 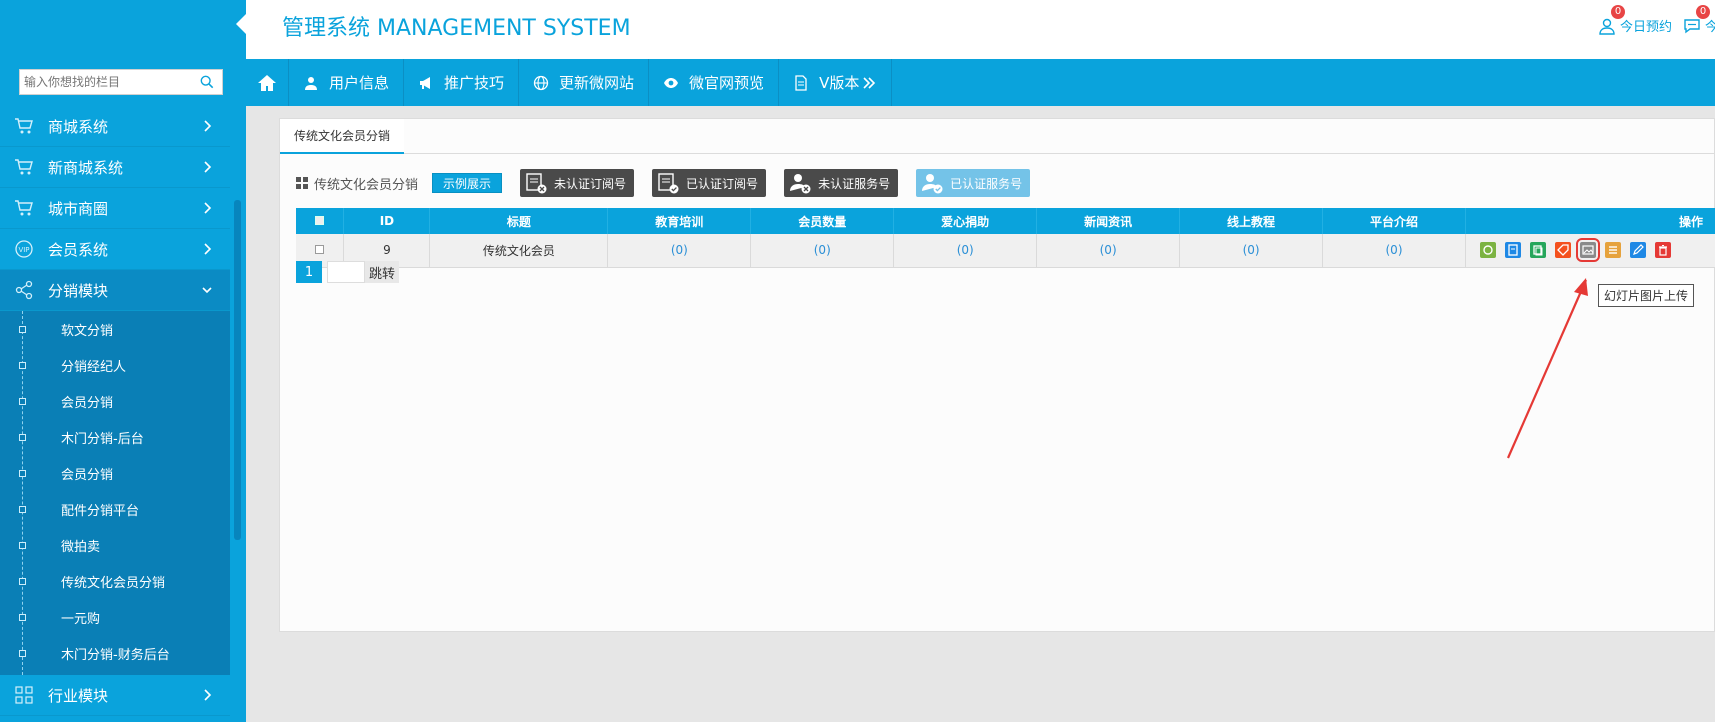 What do you see at coordinates (115, 365) in the screenshot?
I see `submenu-item: 分销经纪人` at bounding box center [115, 365].